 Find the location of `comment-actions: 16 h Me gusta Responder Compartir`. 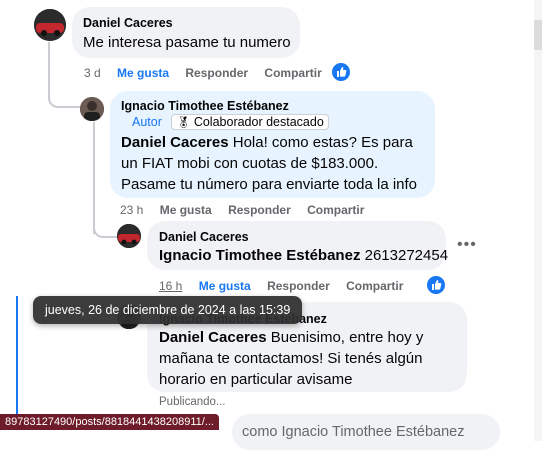

comment-actions: 16 h Me gusta Responder Compartir is located at coordinates (287, 286).